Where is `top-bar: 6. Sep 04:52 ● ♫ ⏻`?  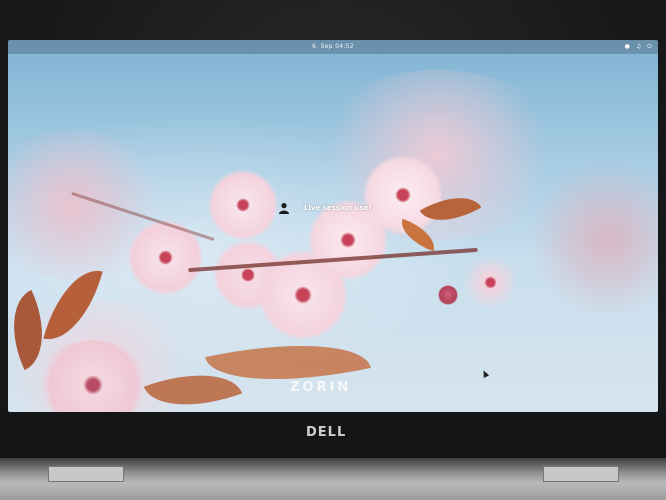 top-bar: 6. Sep 04:52 ● ♫ ⏻ is located at coordinates (333, 47).